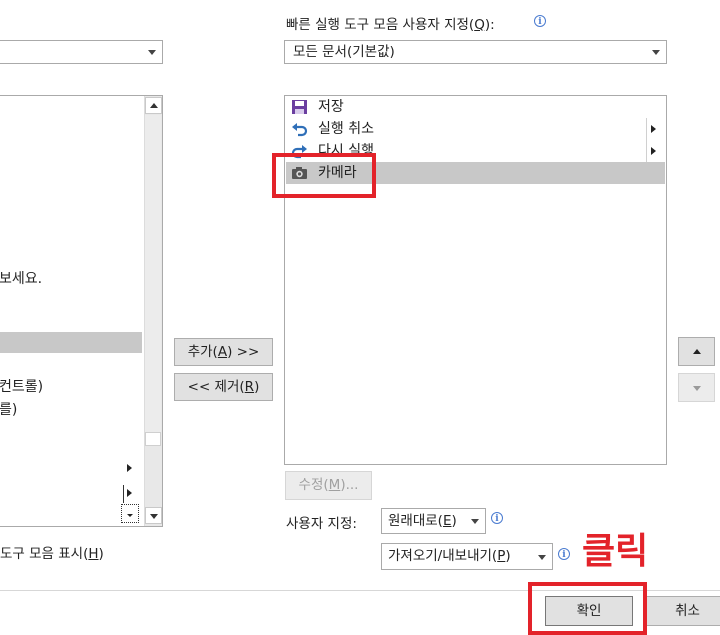  Describe the element at coordinates (433, 521) in the screenshot. I see `reset-dropdown: 원래대로(E)` at that location.